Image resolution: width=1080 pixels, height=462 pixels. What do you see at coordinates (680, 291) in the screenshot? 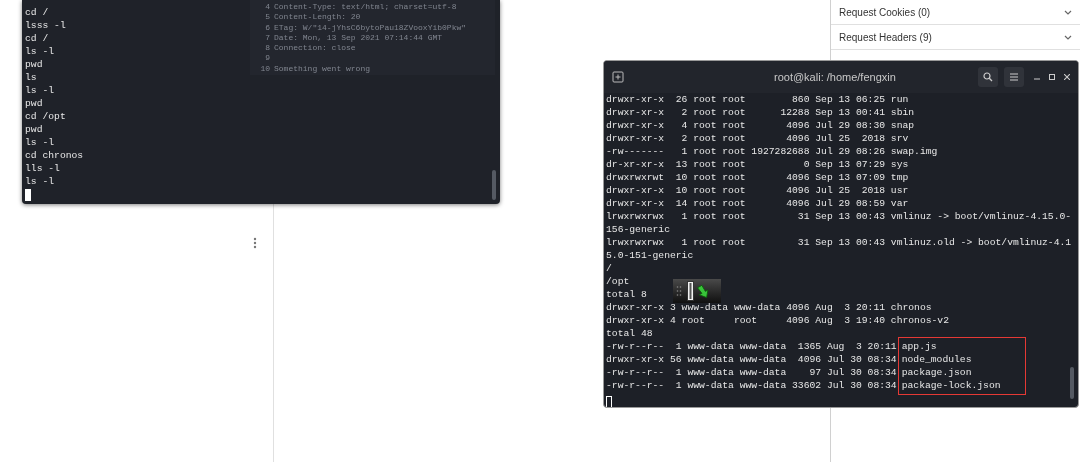
I see `grip-icon` at bounding box center [680, 291].